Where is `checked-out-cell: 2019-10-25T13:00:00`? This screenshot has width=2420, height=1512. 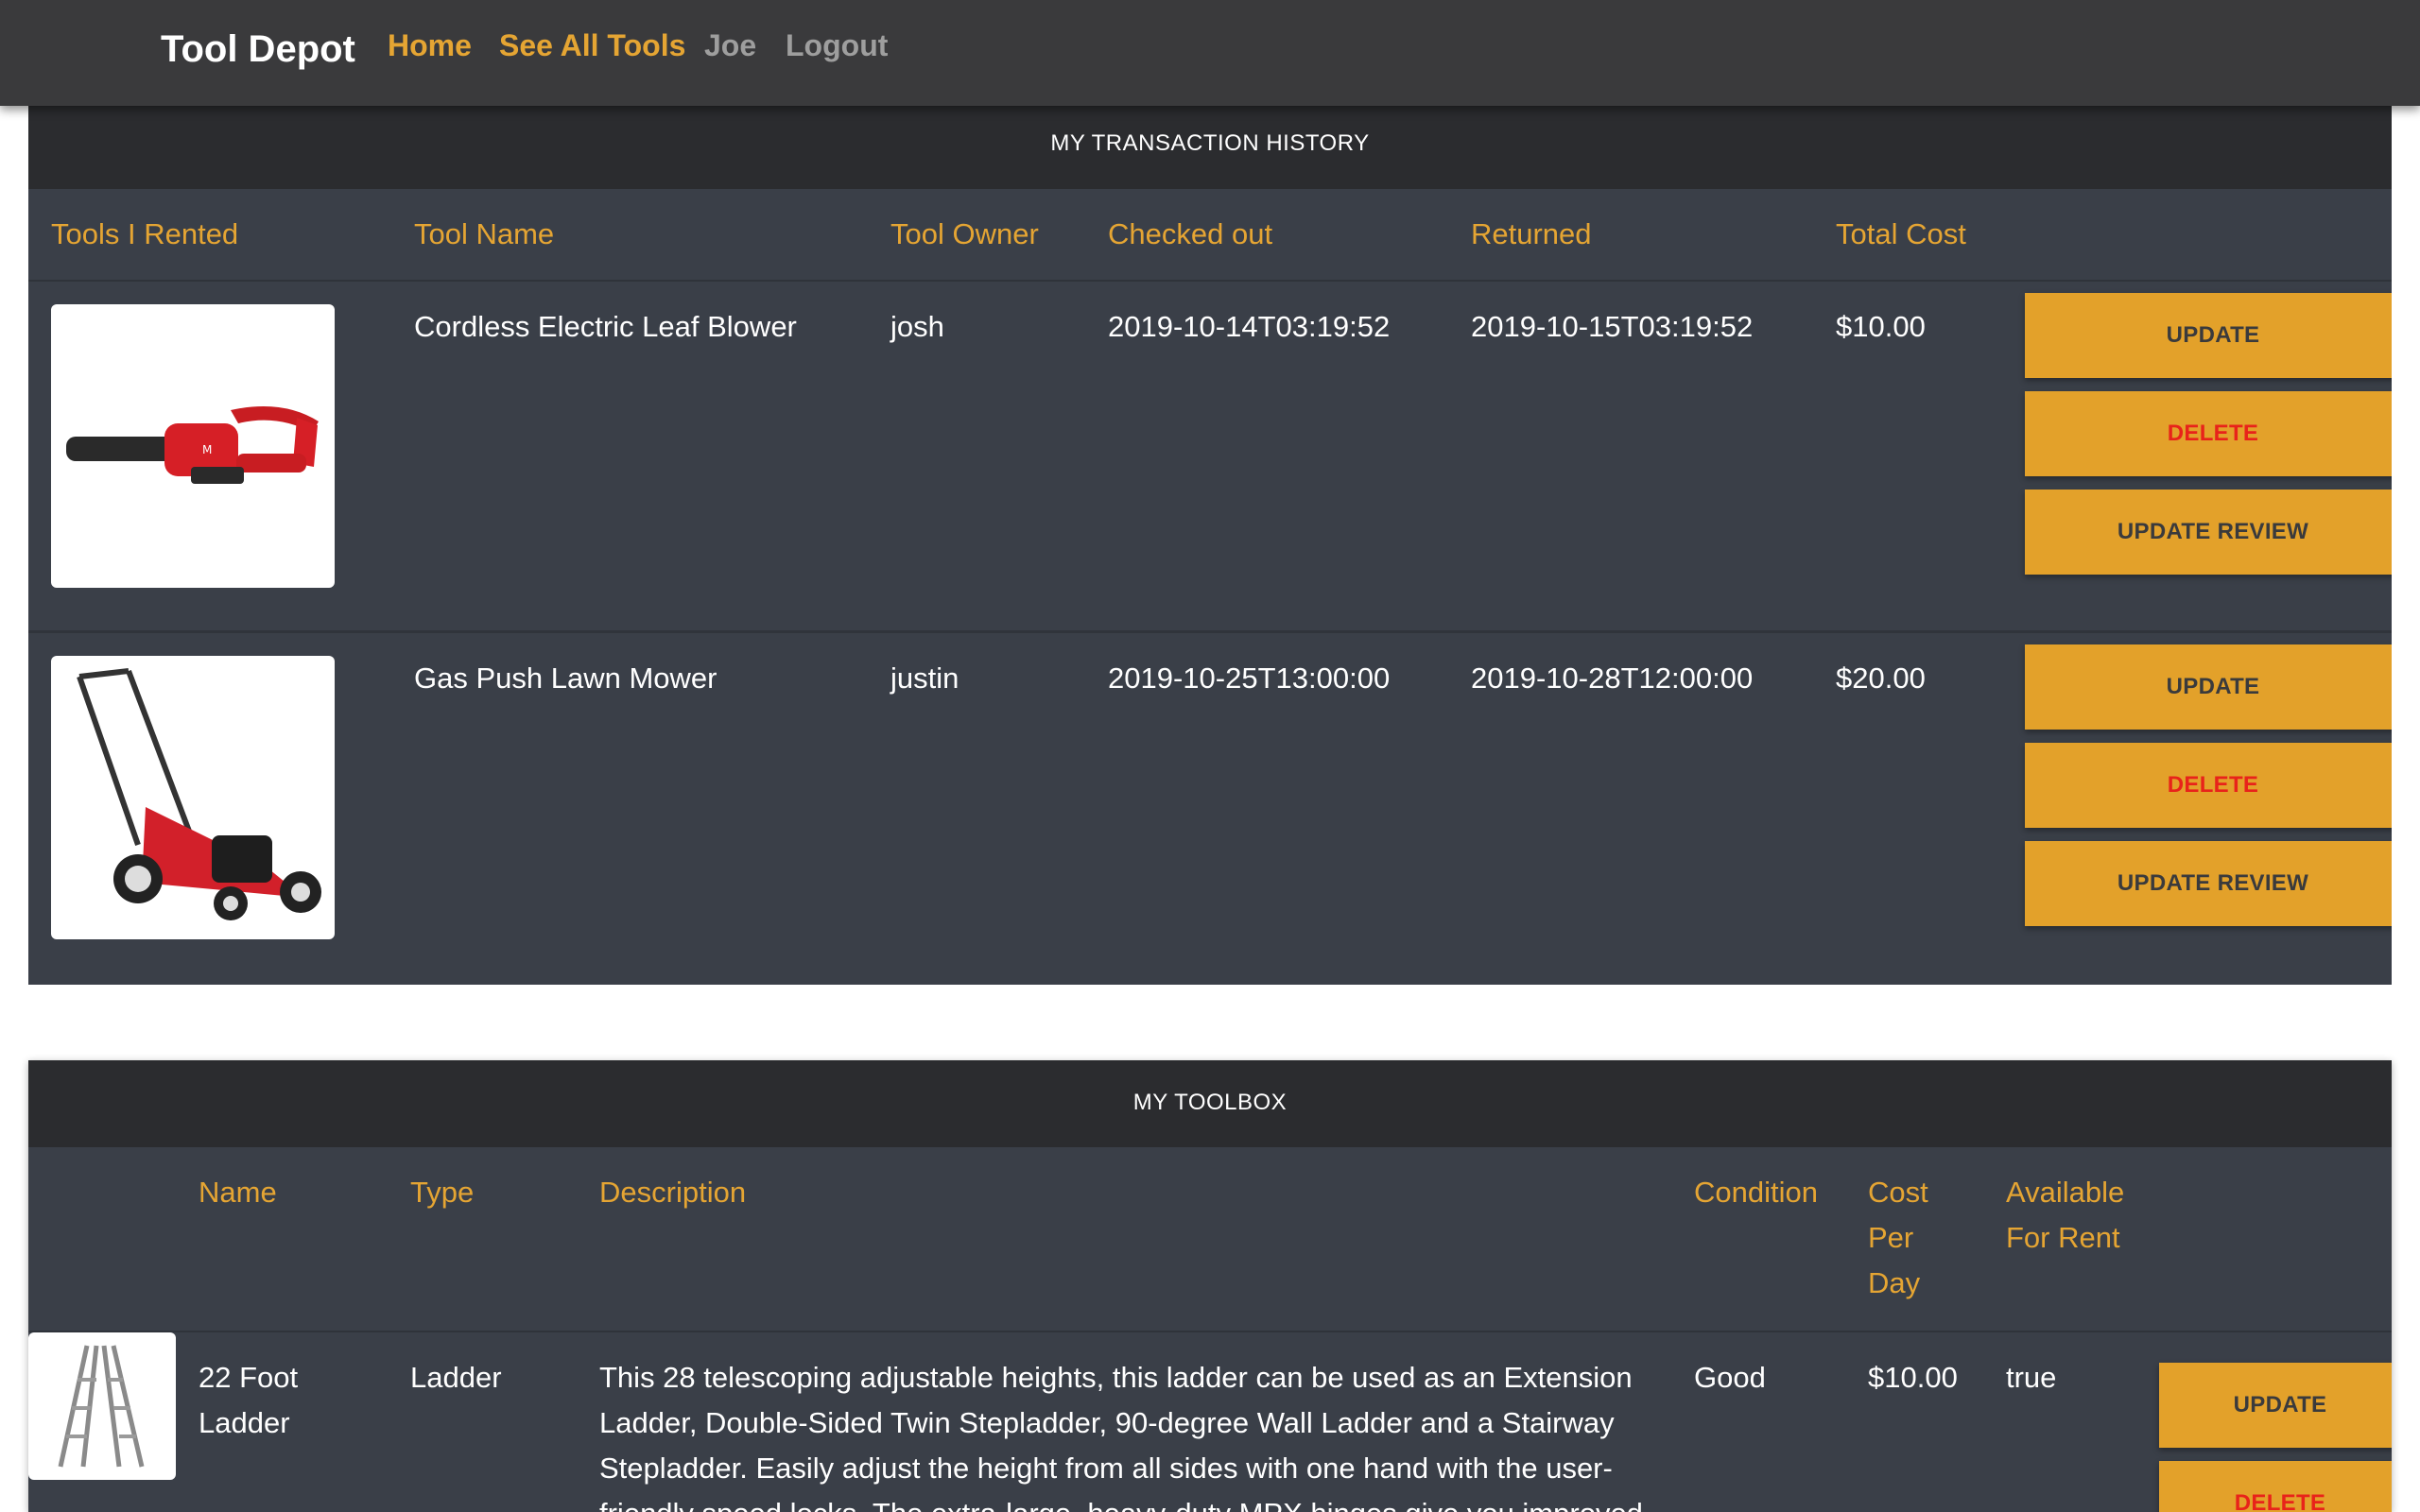 checked-out-cell: 2019-10-25T13:00:00 is located at coordinates (1249, 678).